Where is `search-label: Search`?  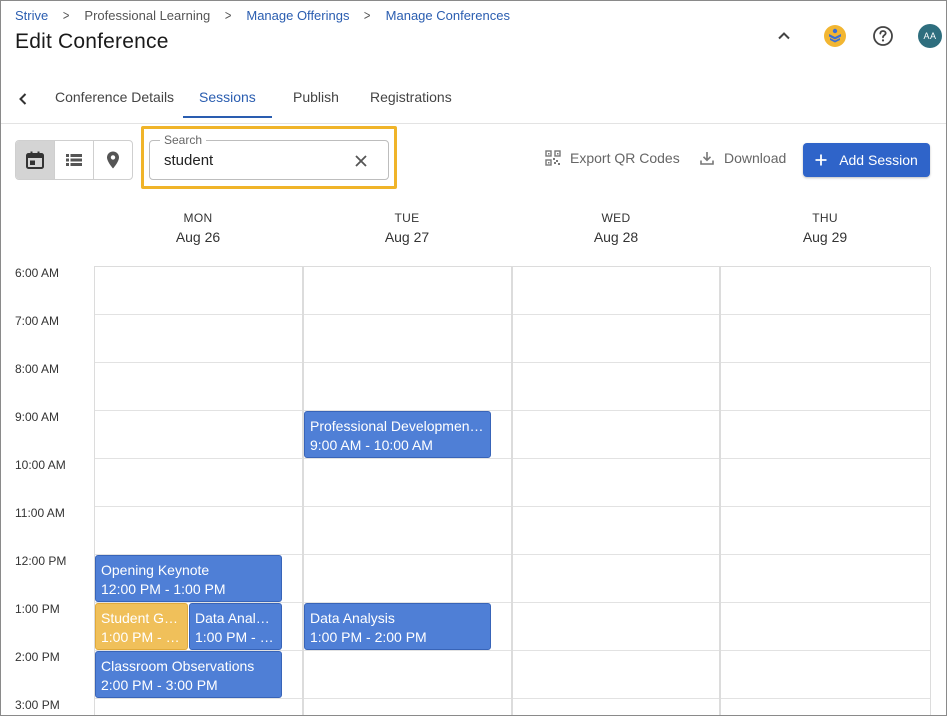 search-label: Search is located at coordinates (183, 140).